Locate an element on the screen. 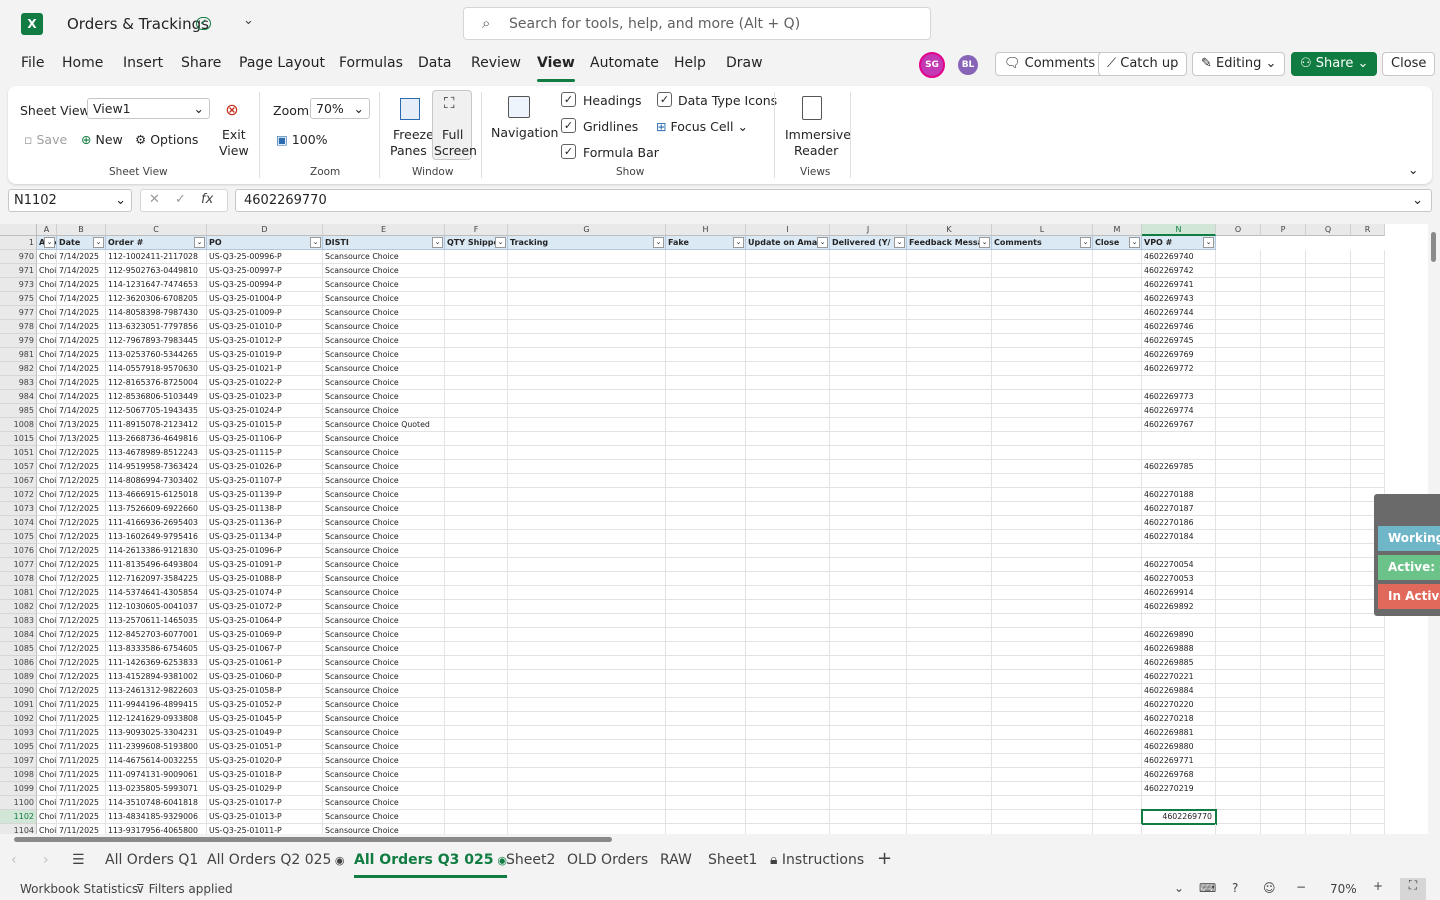 This screenshot has width=1440, height=900. table-cell: US-Q3-25-01015-P is located at coordinates (265, 425).